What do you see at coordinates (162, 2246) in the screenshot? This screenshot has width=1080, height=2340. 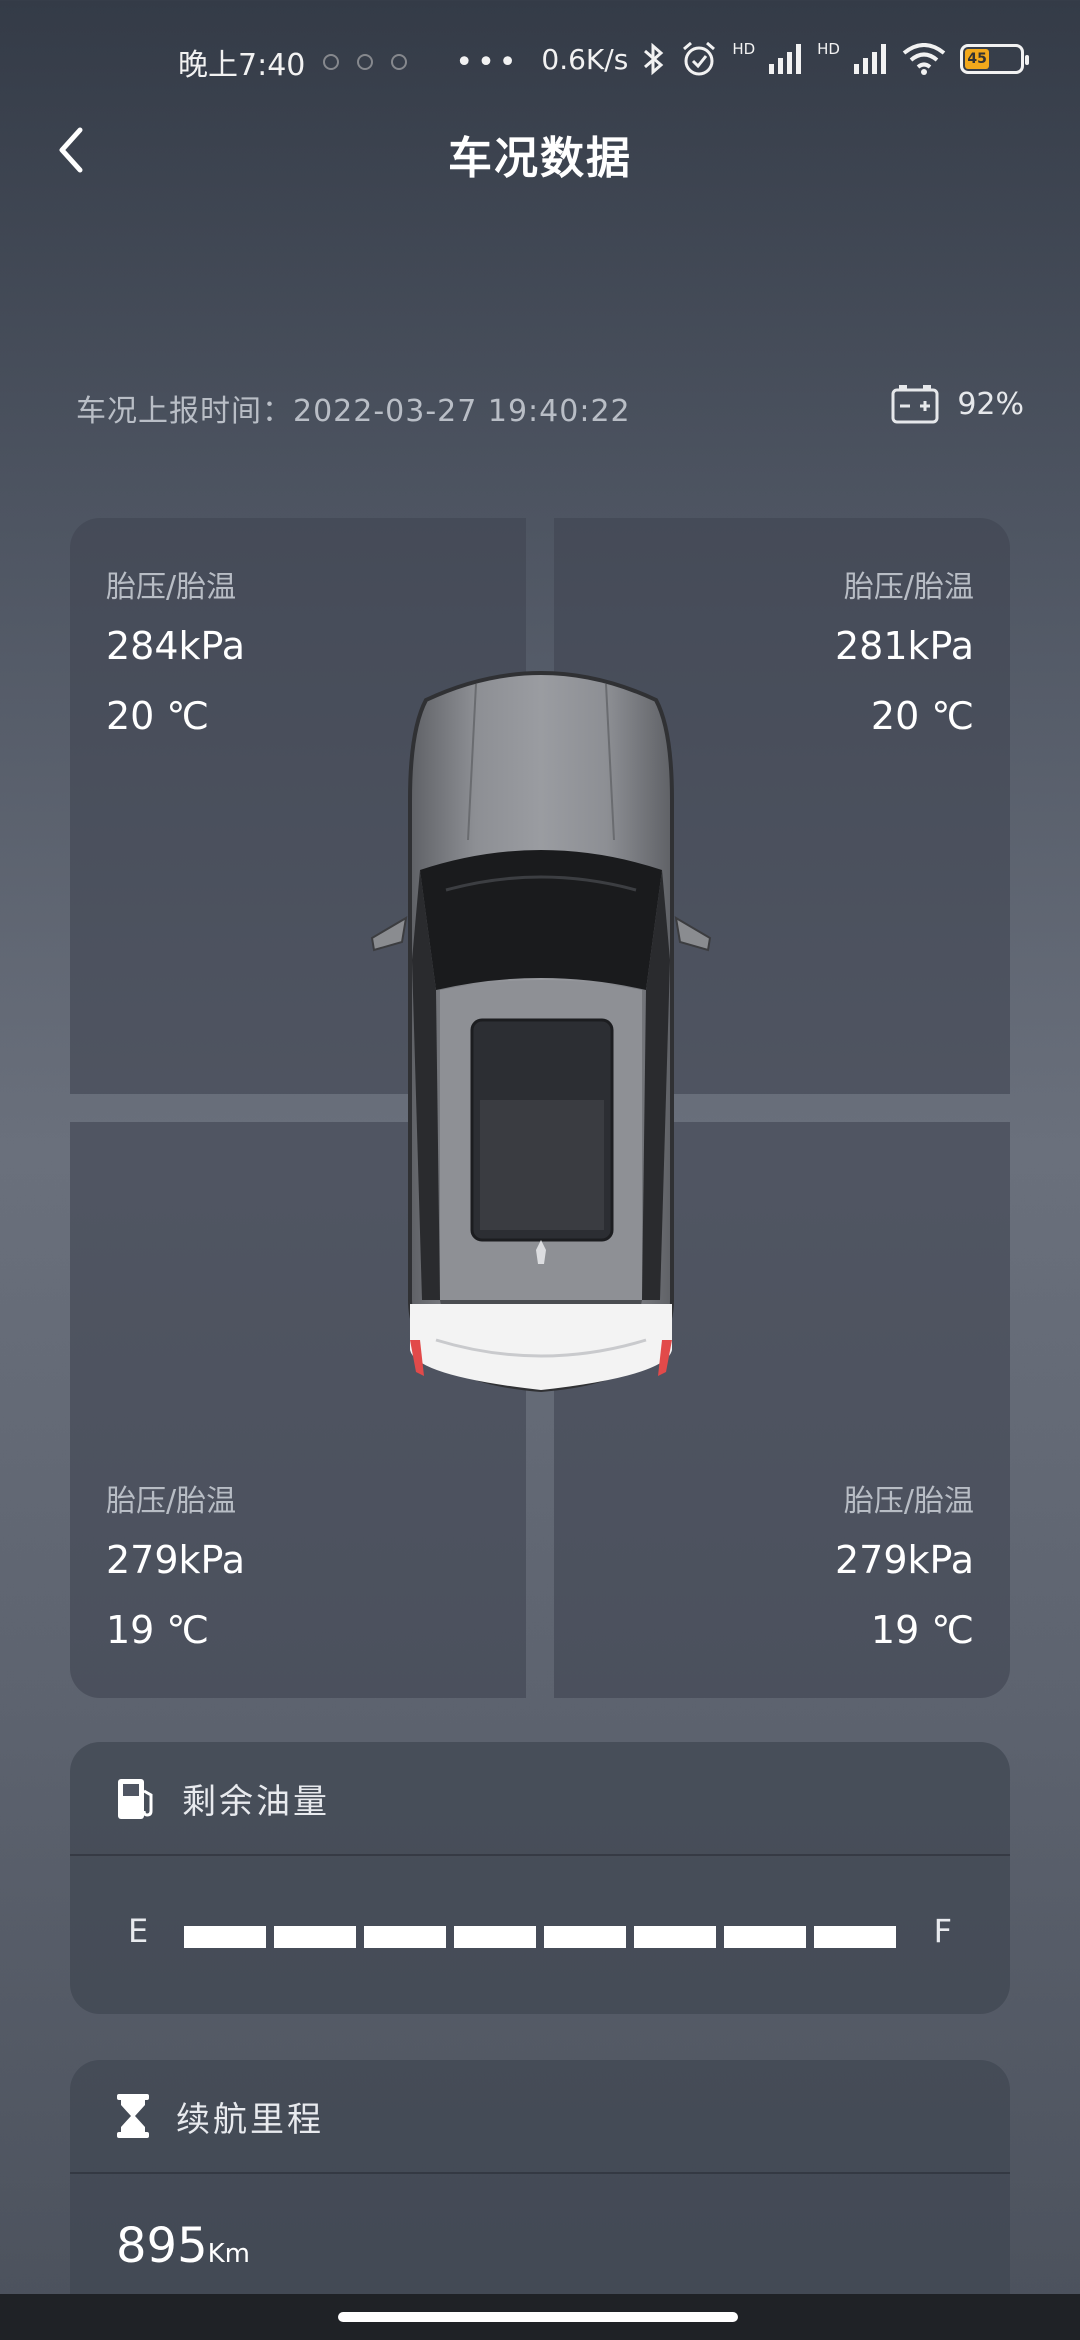 I see `range-number: 895` at bounding box center [162, 2246].